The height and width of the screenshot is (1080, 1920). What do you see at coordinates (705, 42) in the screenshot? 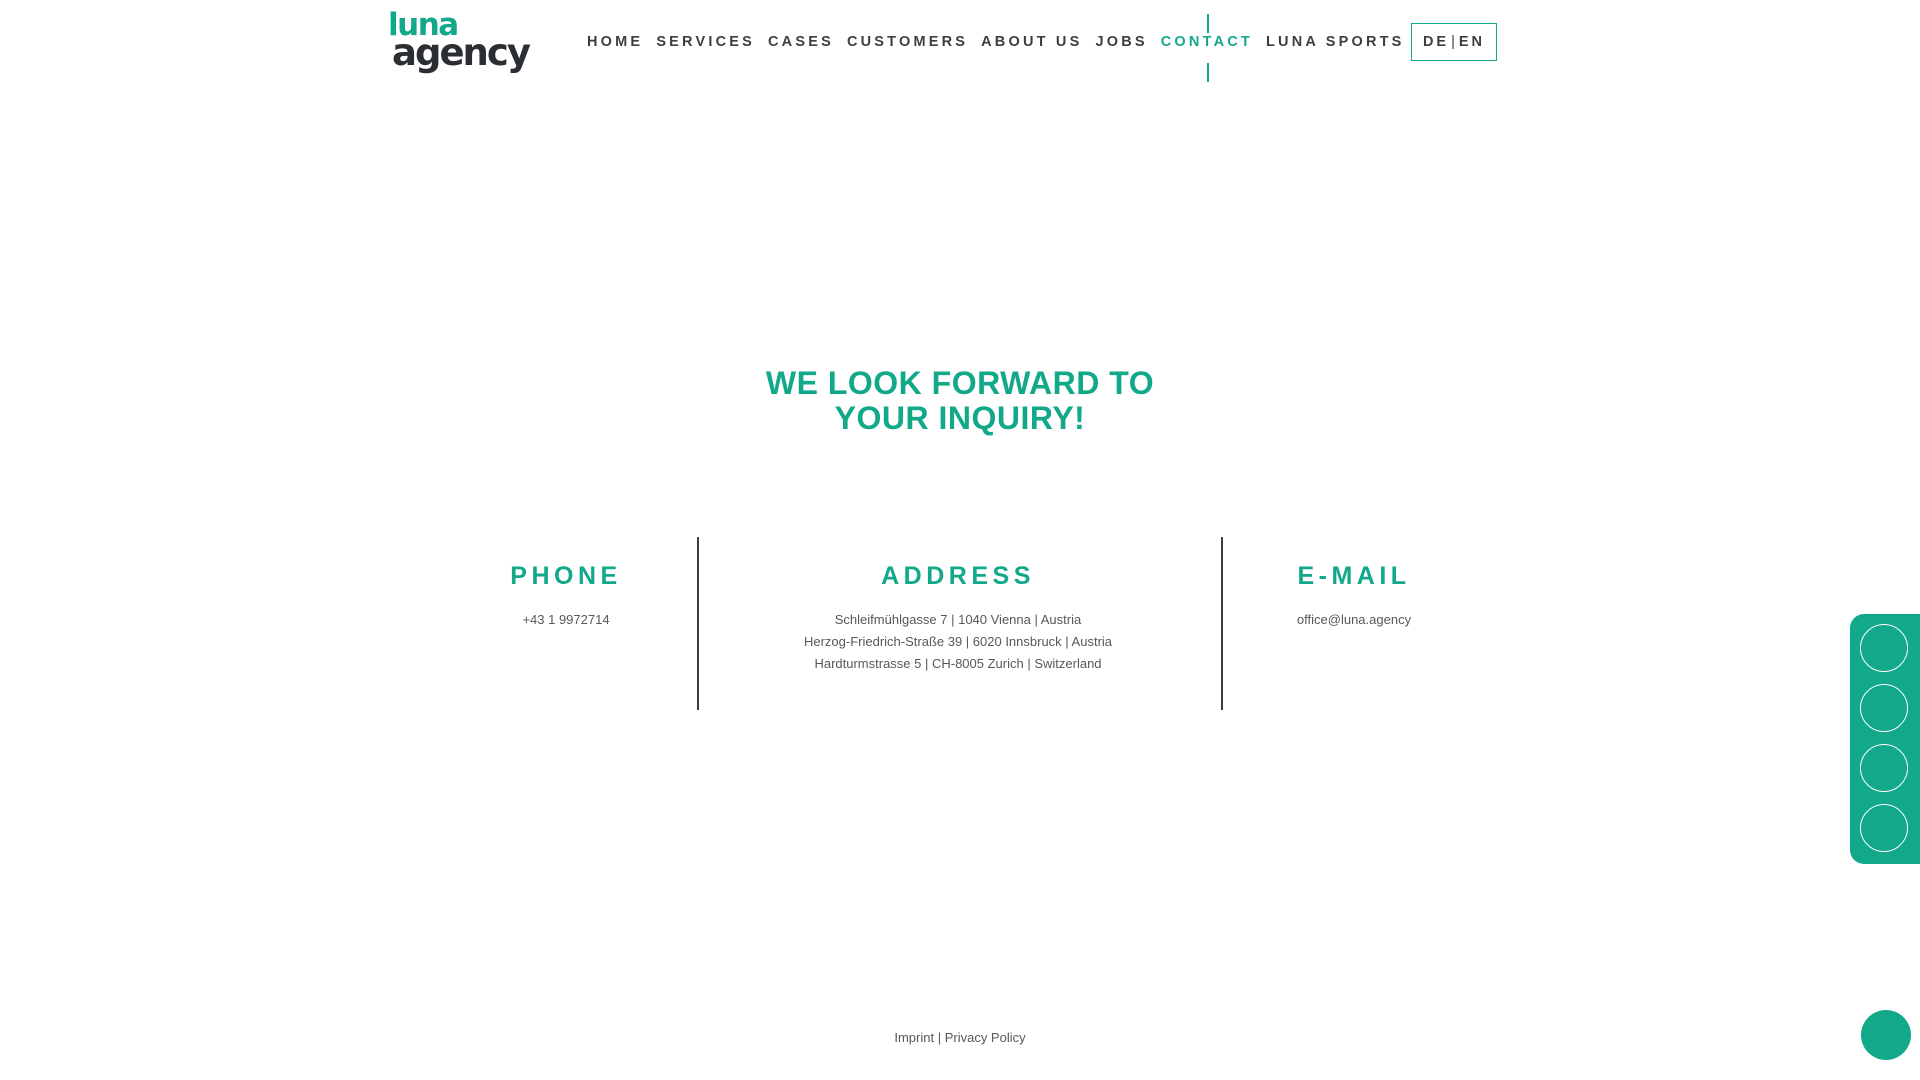
I see `nav-item-services: SERVICES` at bounding box center [705, 42].